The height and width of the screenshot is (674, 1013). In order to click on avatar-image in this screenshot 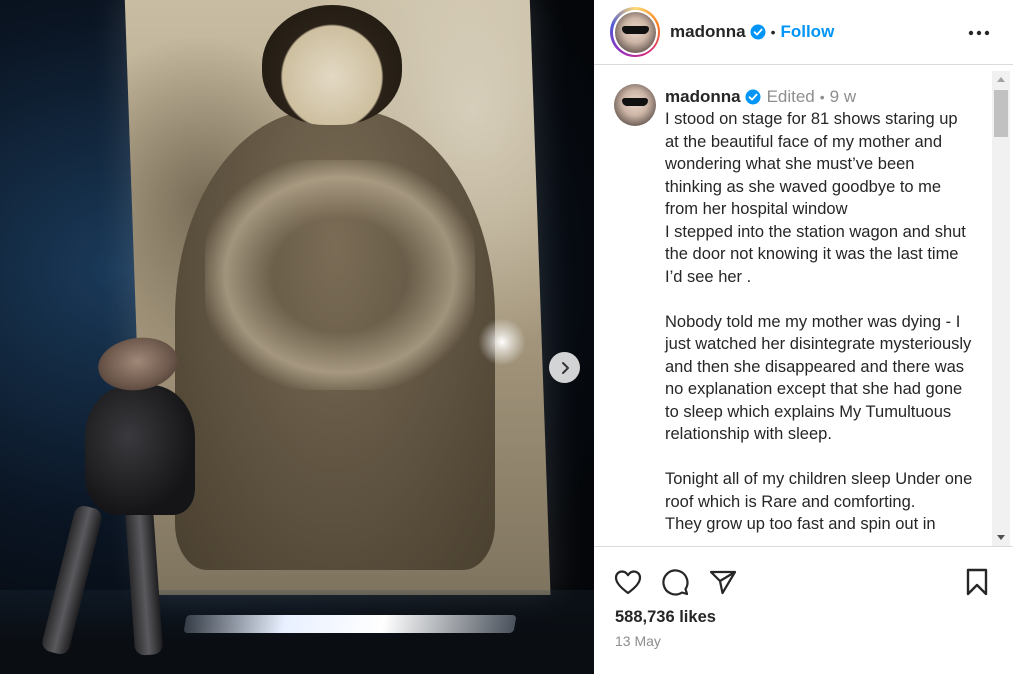, I will do `click(635, 32)`.